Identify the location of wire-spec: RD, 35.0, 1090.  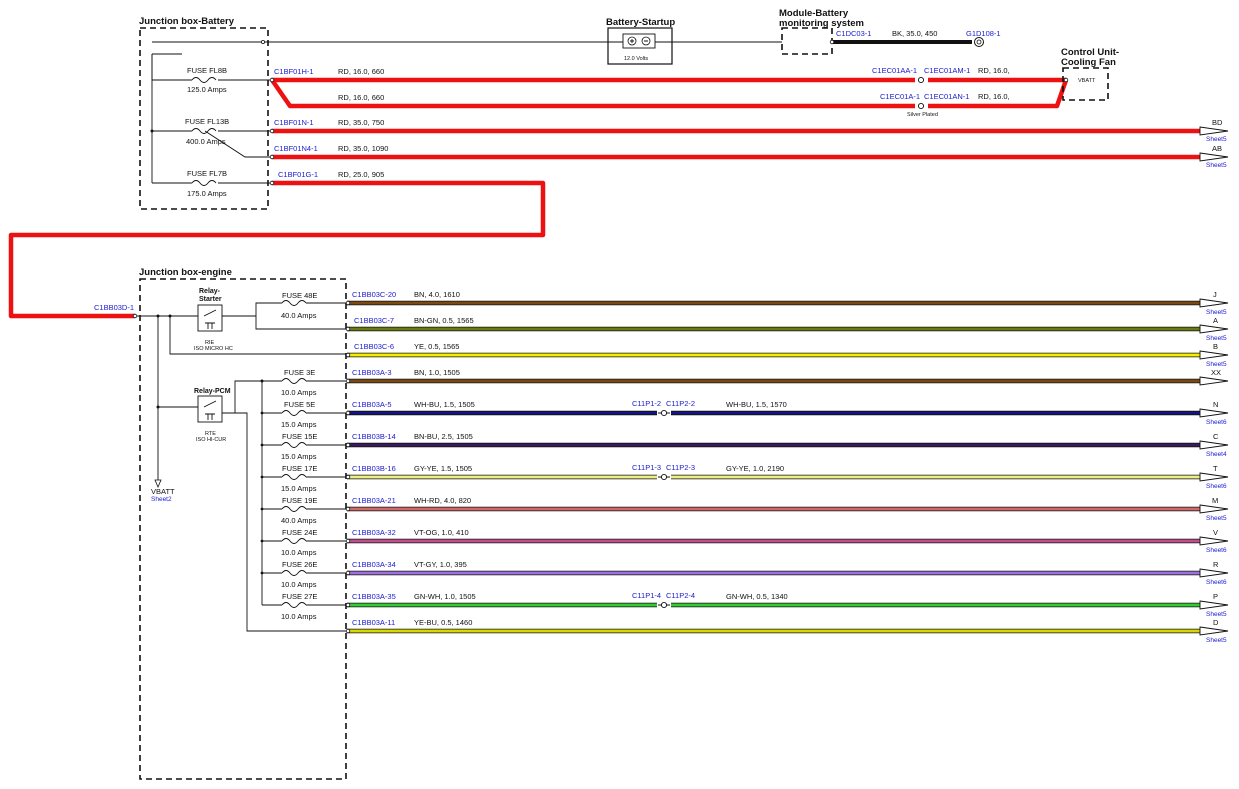
(363, 148).